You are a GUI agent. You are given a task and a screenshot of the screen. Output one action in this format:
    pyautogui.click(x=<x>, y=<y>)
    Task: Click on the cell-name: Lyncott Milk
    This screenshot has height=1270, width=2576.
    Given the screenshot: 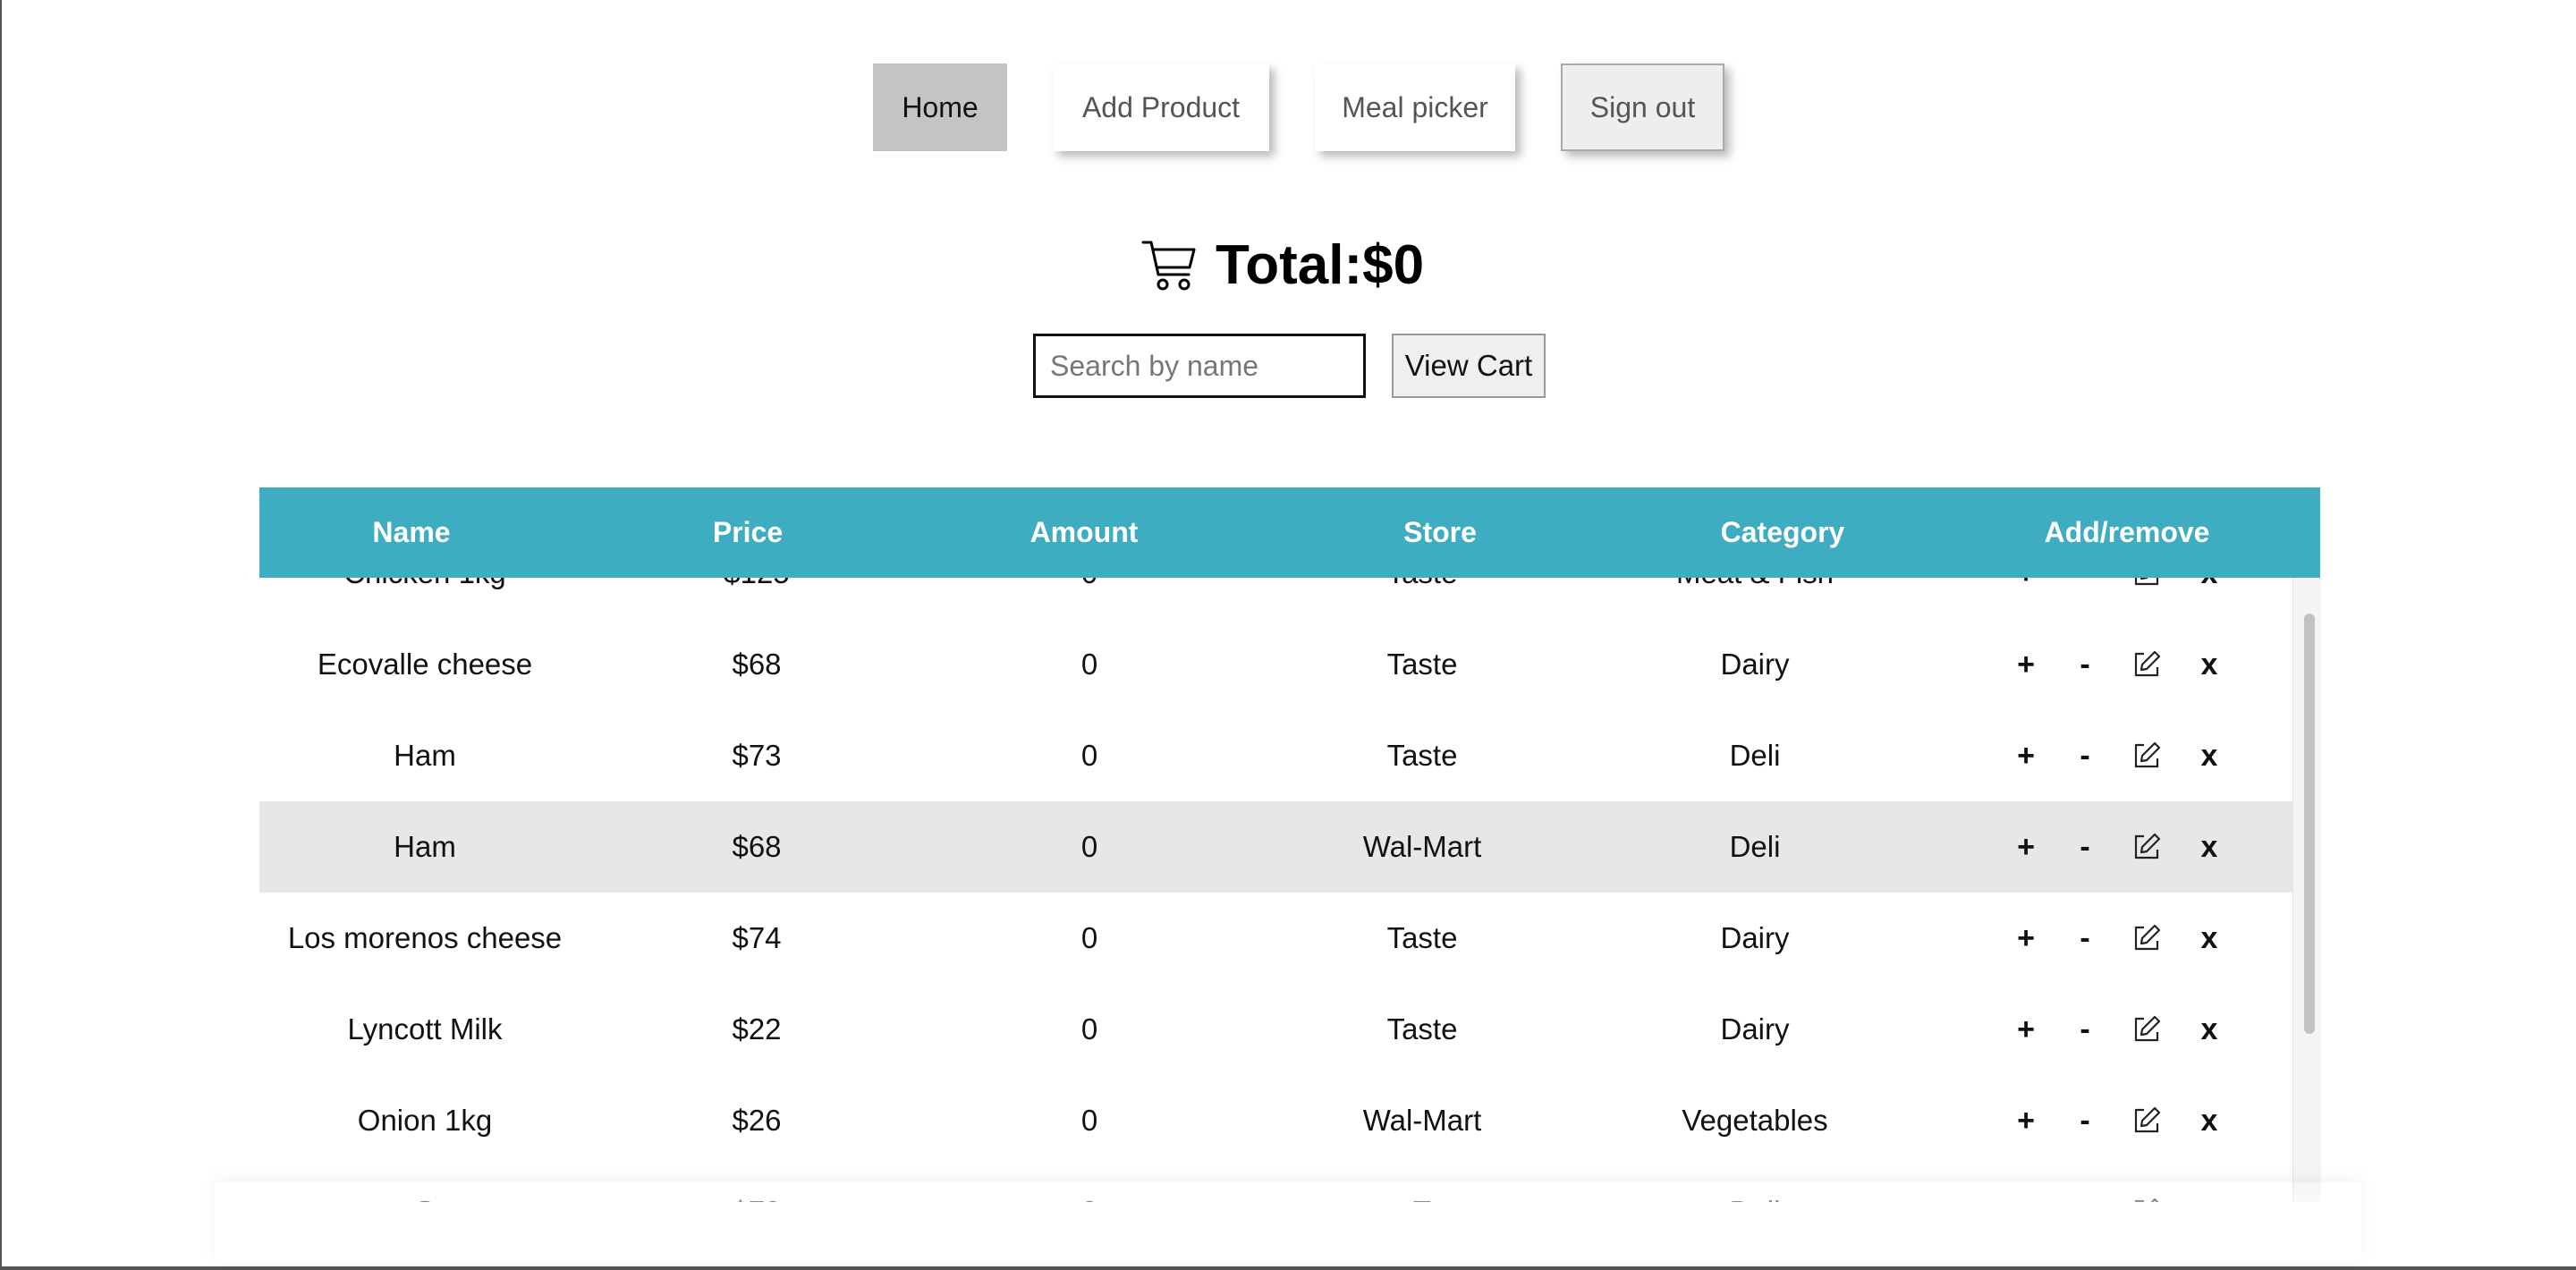 What is the action you would take?
    pyautogui.click(x=425, y=1029)
    